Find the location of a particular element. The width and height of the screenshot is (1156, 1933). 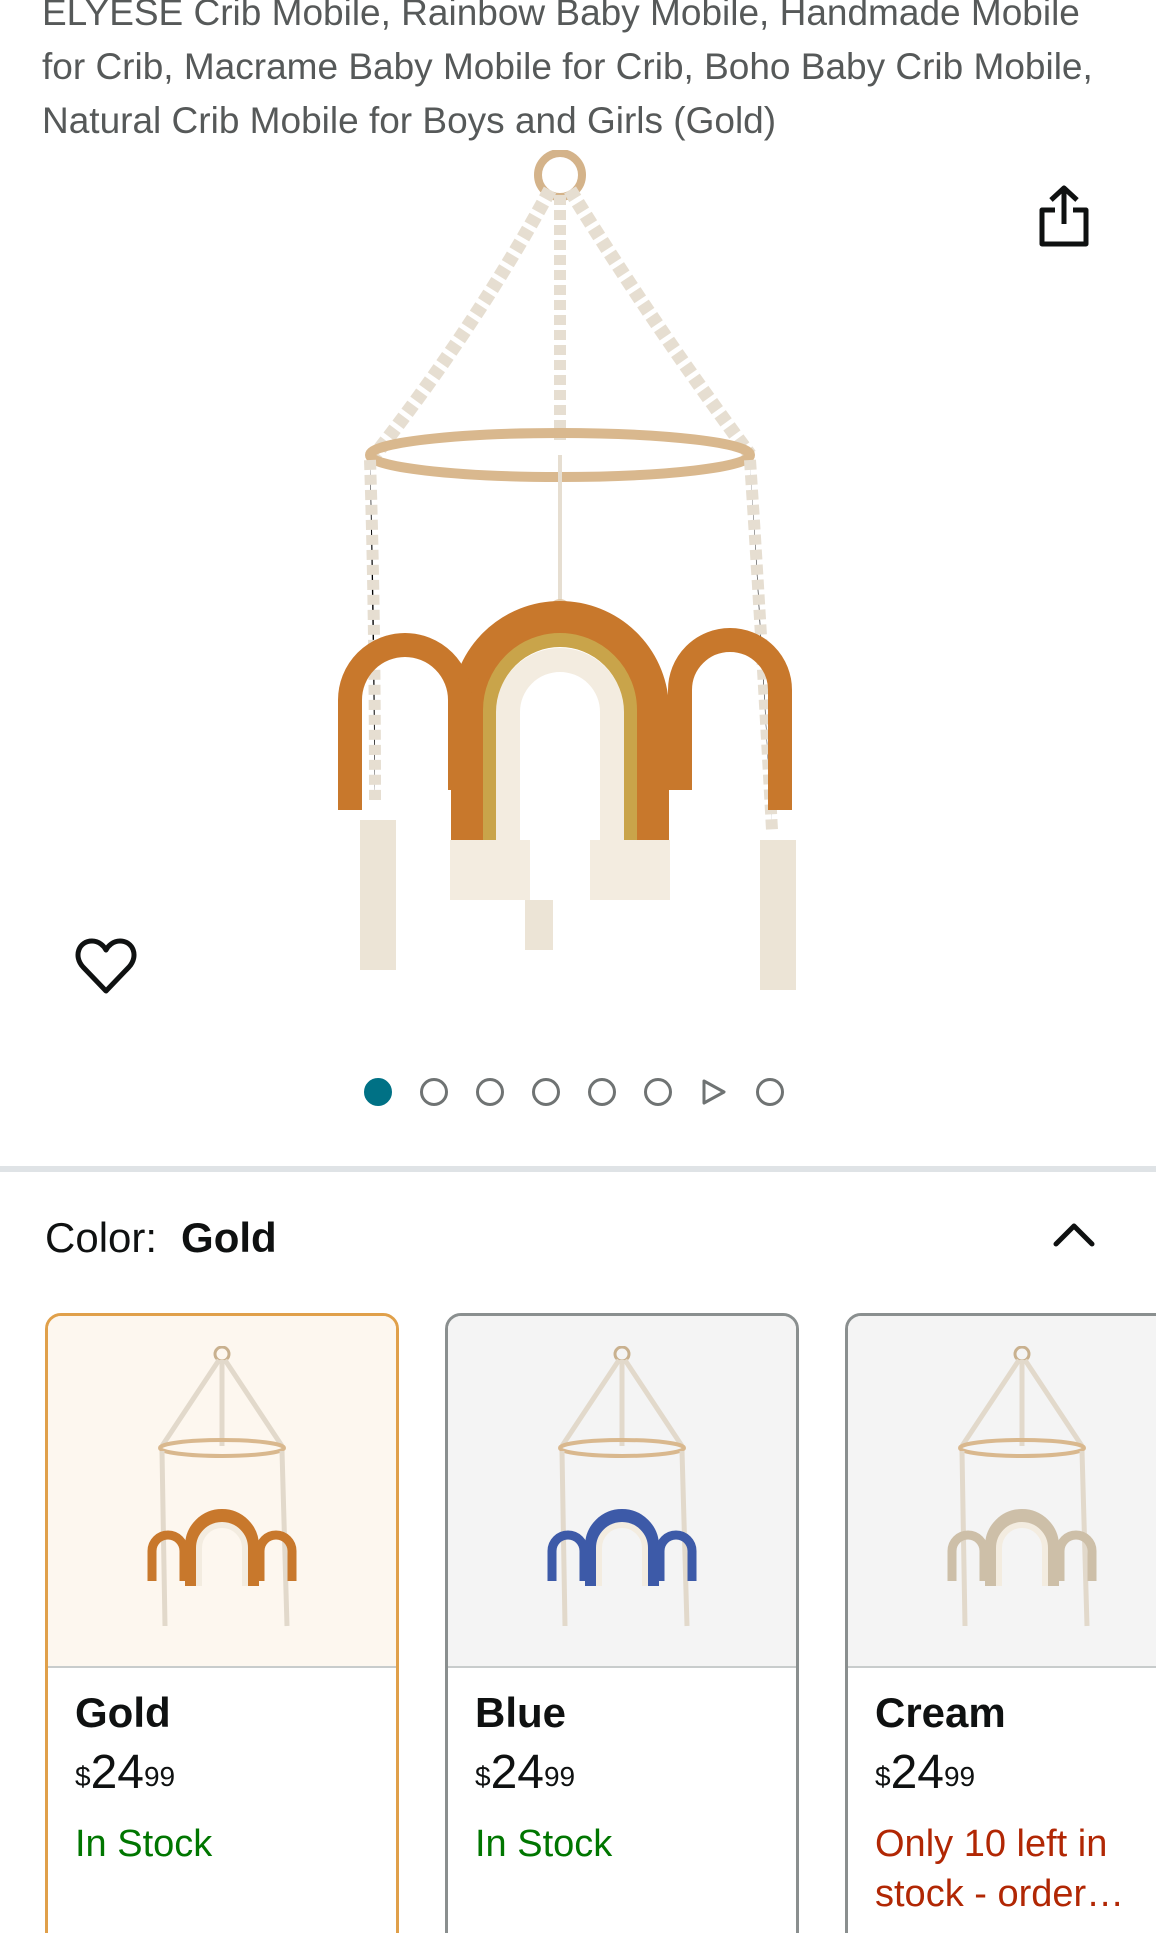

swatch-card-gold: Gold $2499 In Stock is located at coordinates (222, 1623).